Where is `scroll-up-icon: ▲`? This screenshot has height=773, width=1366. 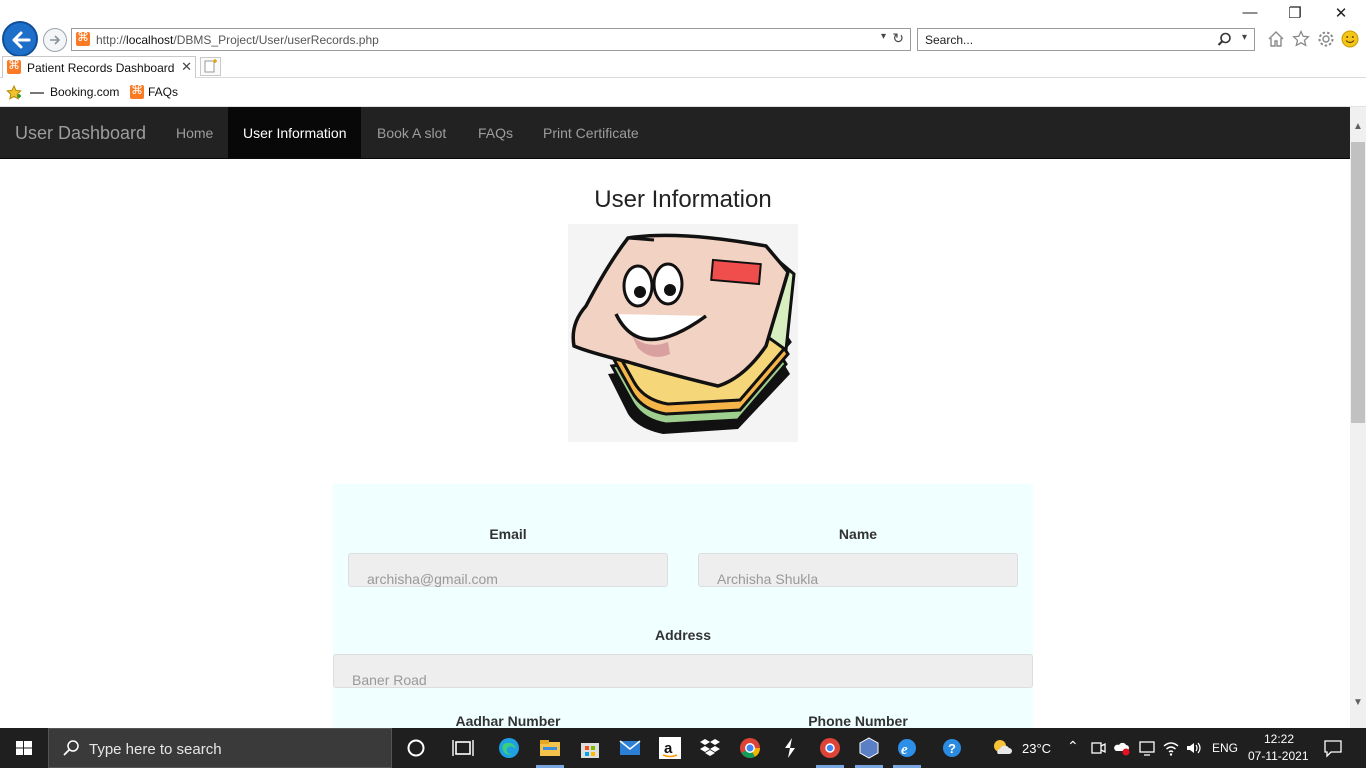 scroll-up-icon: ▲ is located at coordinates (1358, 126).